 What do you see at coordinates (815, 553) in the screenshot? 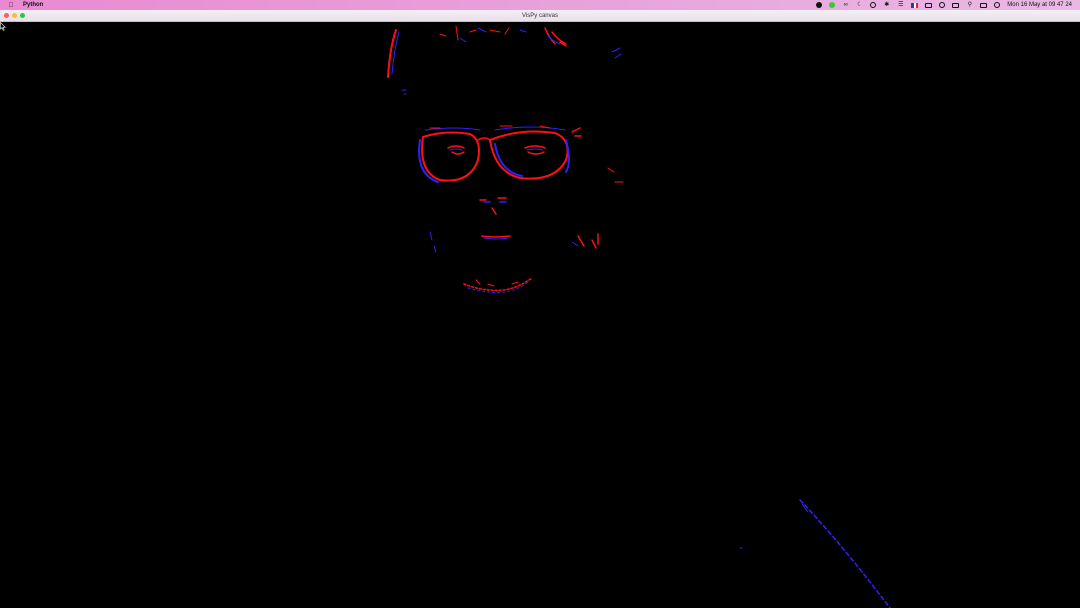
I see `shoulder-events` at bounding box center [815, 553].